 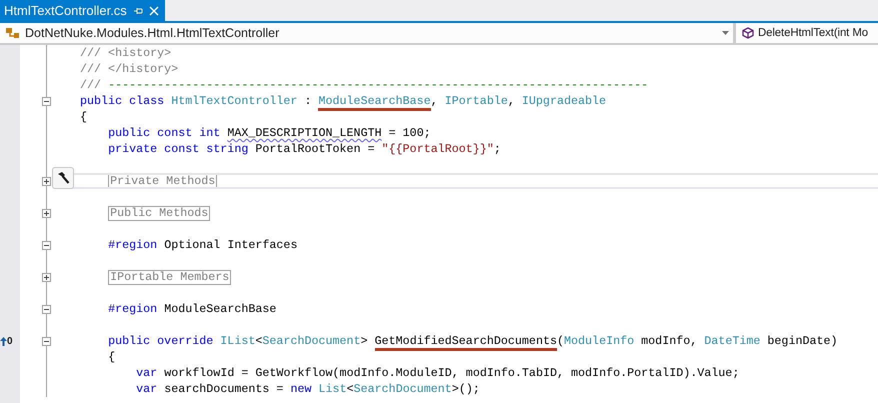 What do you see at coordinates (82, 10) in the screenshot?
I see `file-tab: HtmlTextController.cs` at bounding box center [82, 10].